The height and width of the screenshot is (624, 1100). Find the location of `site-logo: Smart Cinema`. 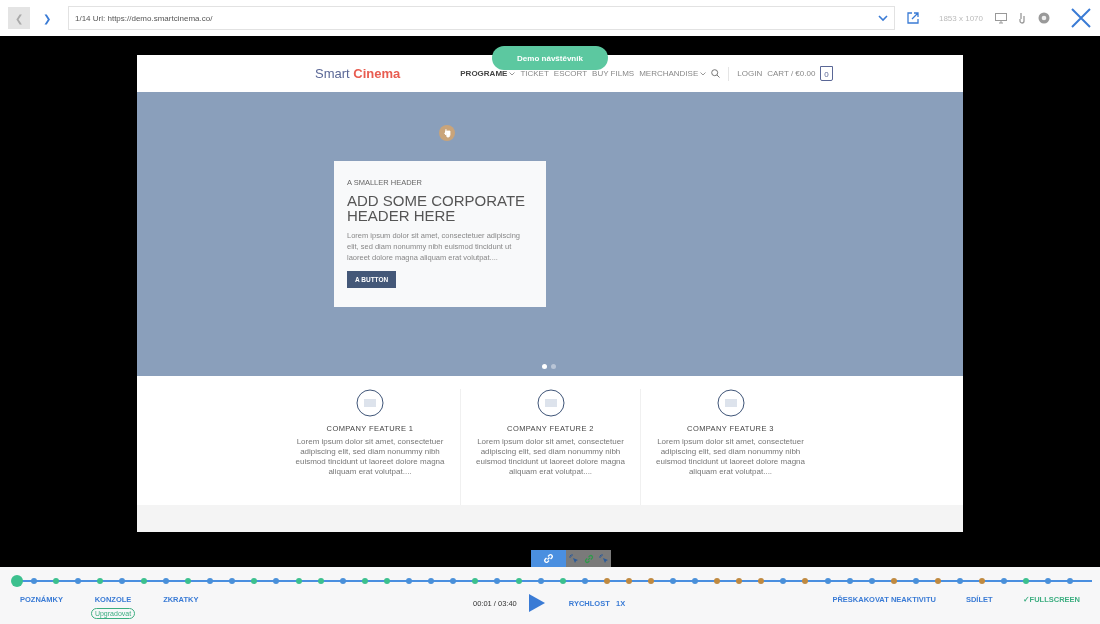

site-logo: Smart Cinema is located at coordinates (358, 73).